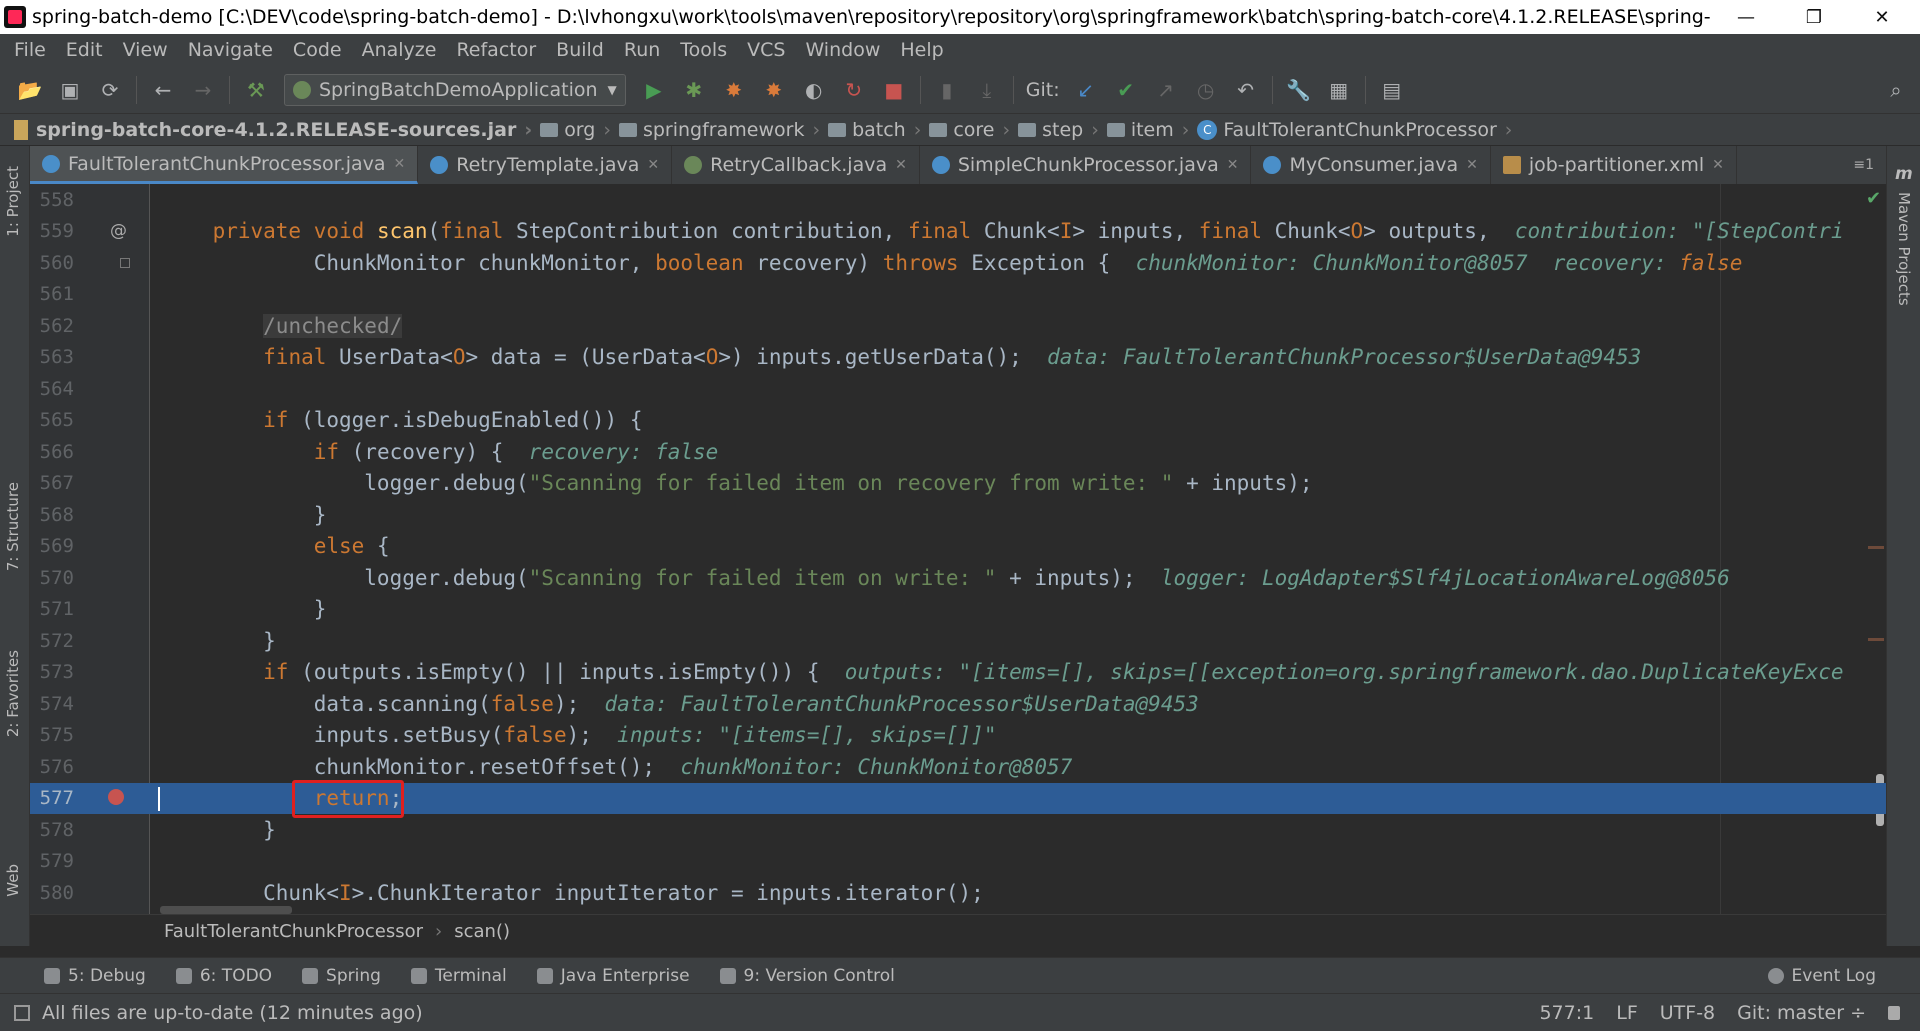 The image size is (1920, 1031). What do you see at coordinates (842, 50) in the screenshot?
I see `menu-window: Window` at bounding box center [842, 50].